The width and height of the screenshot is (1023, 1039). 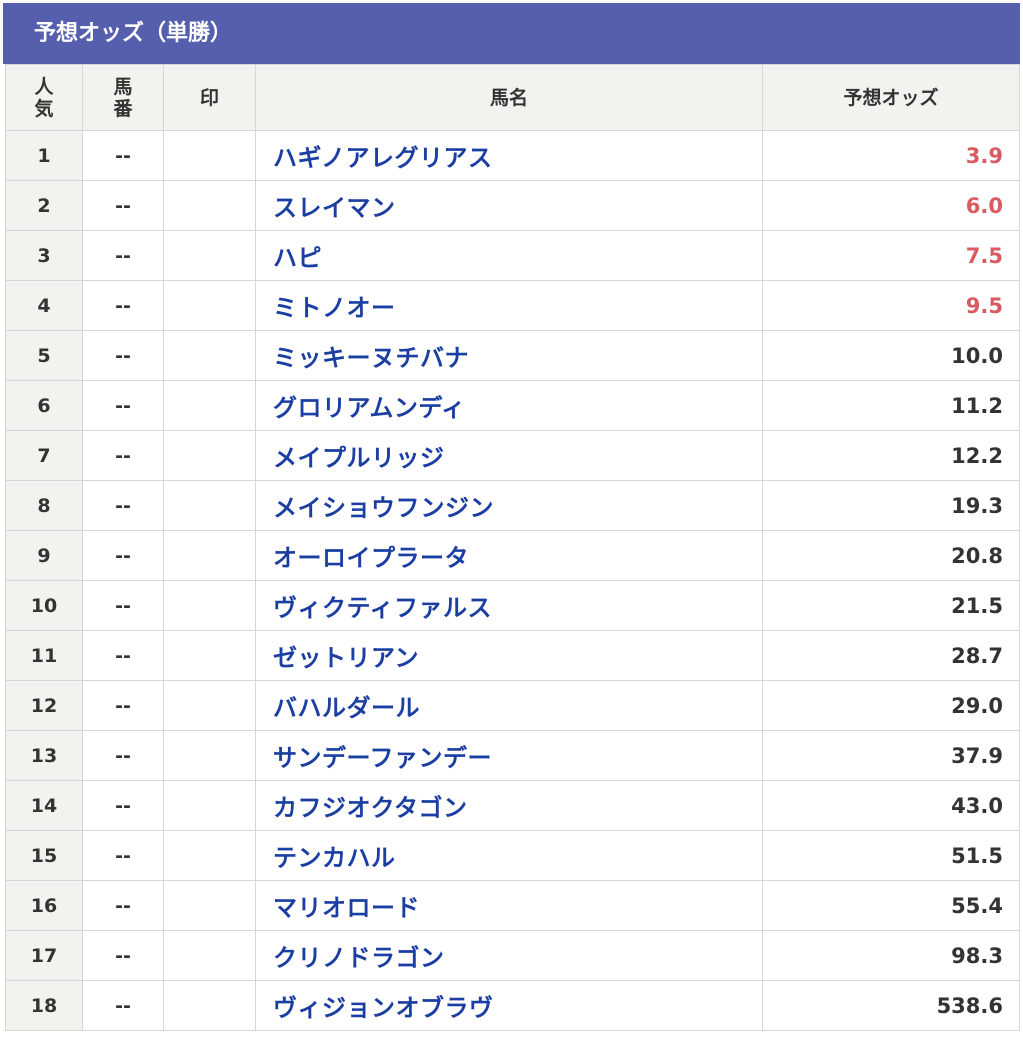 What do you see at coordinates (512, 905) in the screenshot?
I see `table-row: 16 -- マリオロード 55.4` at bounding box center [512, 905].